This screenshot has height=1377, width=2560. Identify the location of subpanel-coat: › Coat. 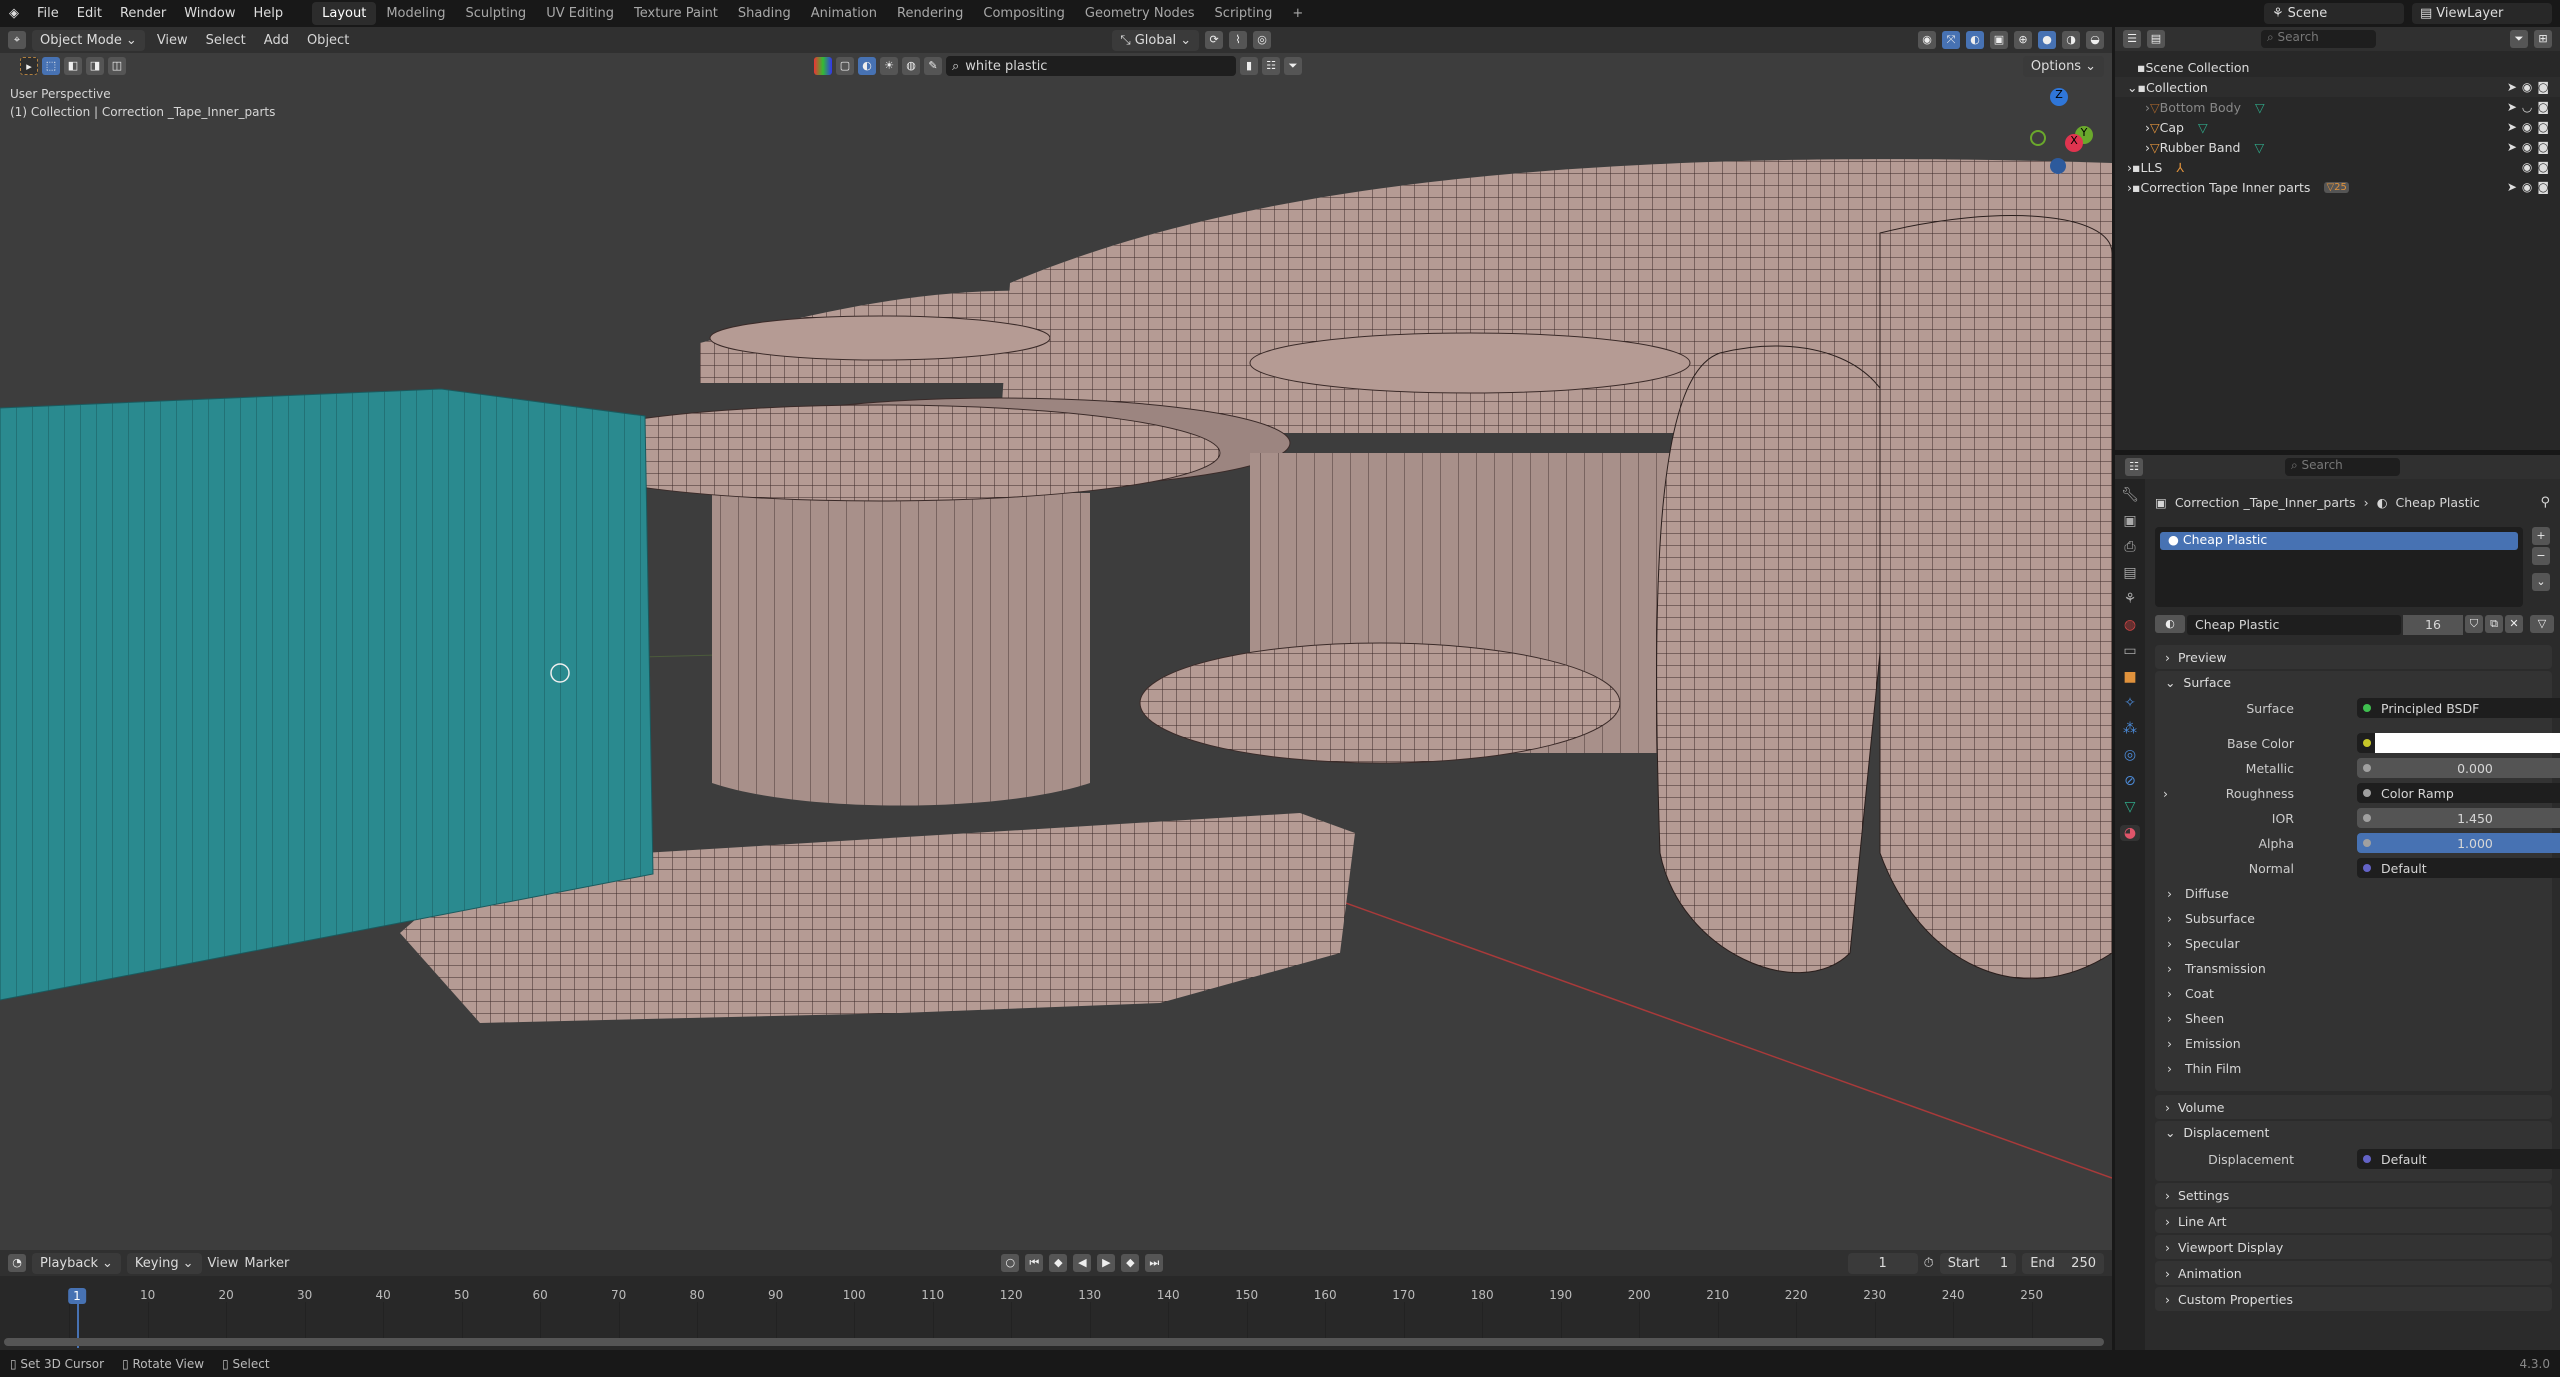
(2353, 994).